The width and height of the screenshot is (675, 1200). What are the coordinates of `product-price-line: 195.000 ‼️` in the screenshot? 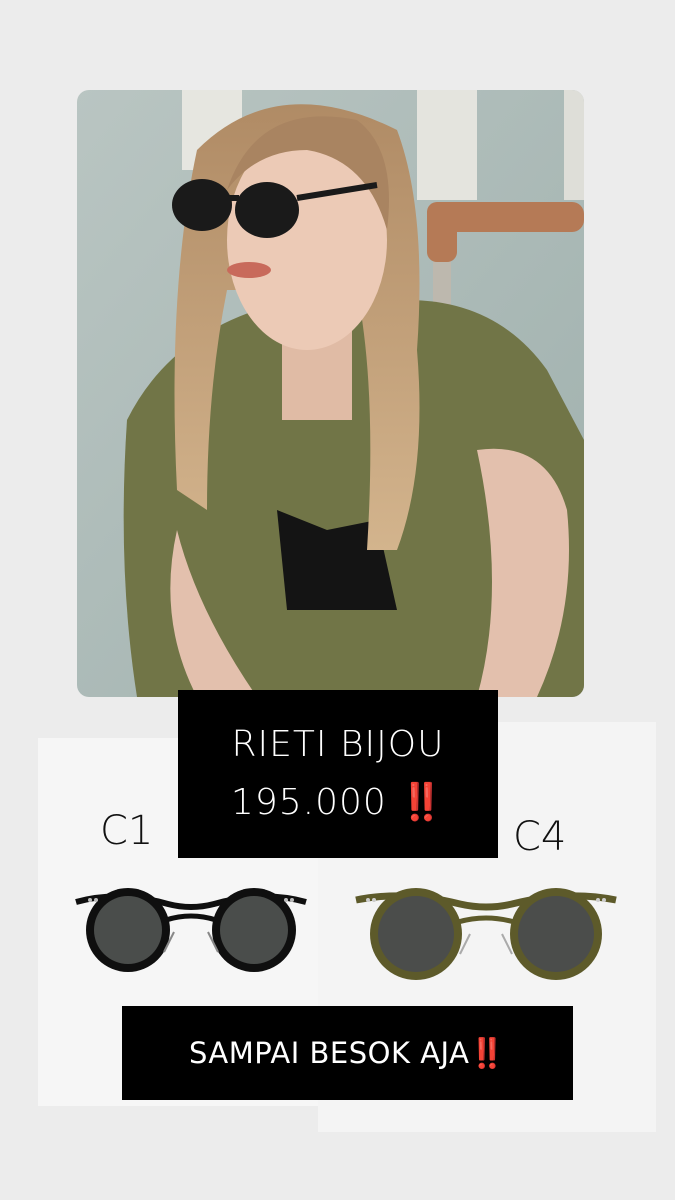 It's located at (338, 803).